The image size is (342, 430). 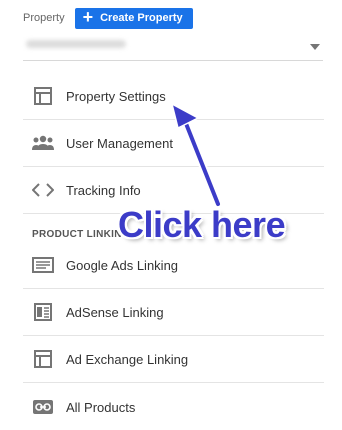 I want to click on annotation-click-here: Click here, so click(x=202, y=224).